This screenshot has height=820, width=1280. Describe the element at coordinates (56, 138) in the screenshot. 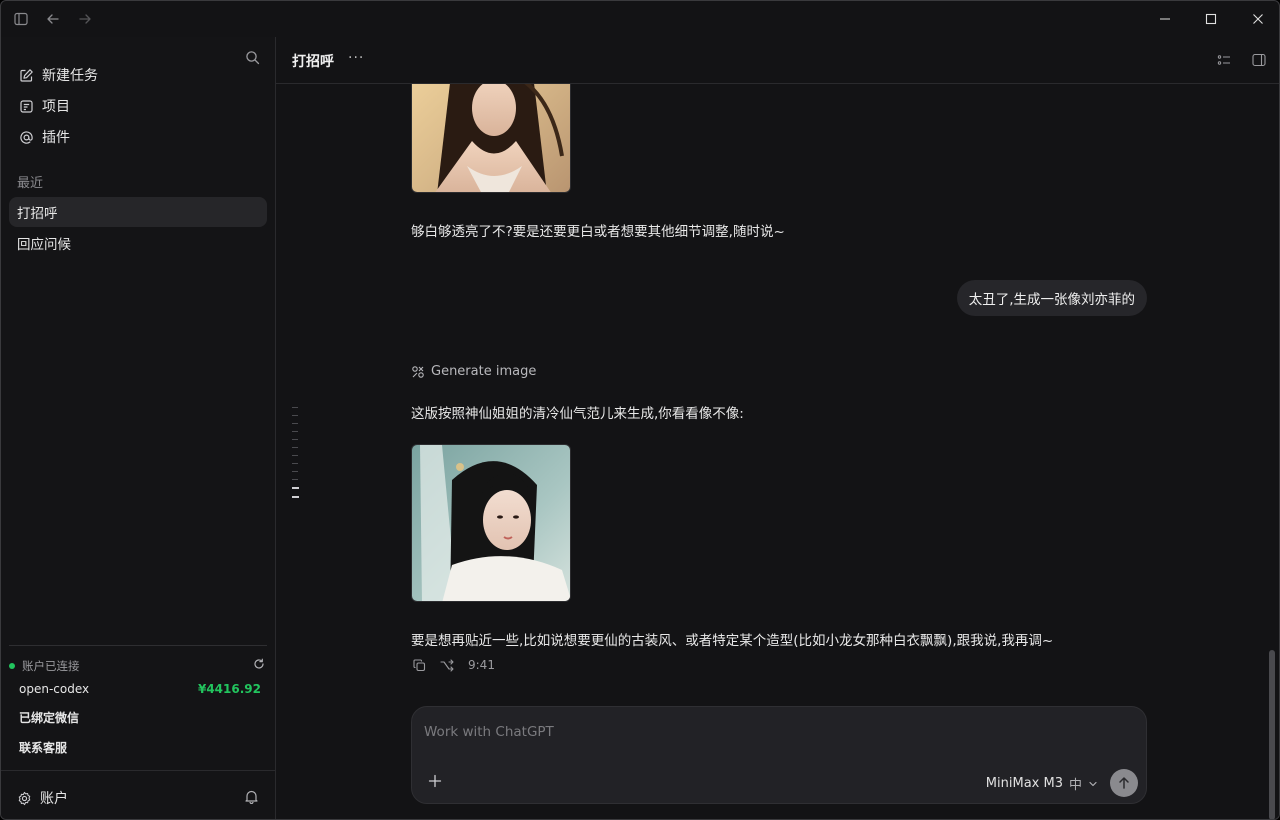

I see `nav-label: 插件` at that location.